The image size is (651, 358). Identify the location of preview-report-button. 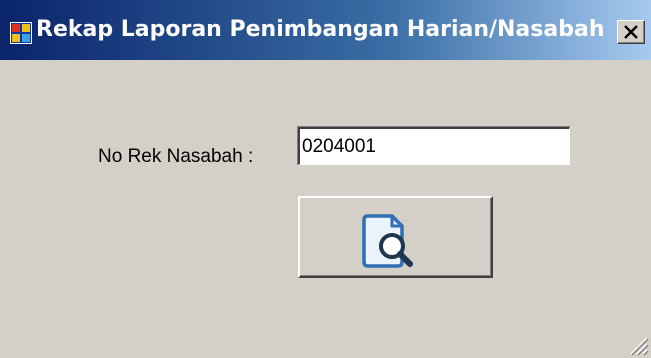
(395, 237).